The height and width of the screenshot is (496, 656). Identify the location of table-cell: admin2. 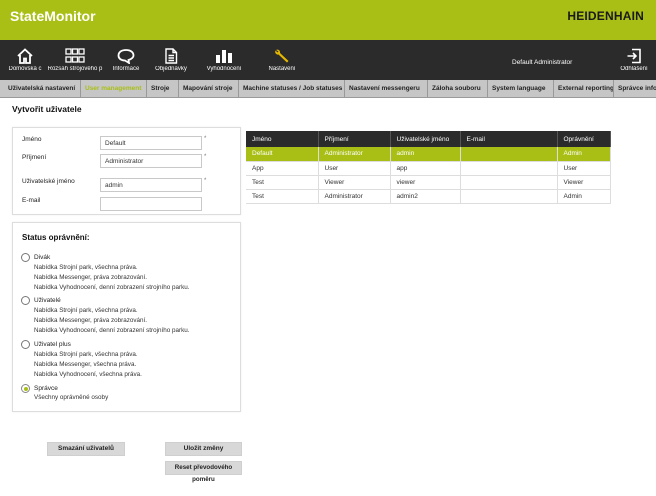
(425, 196).